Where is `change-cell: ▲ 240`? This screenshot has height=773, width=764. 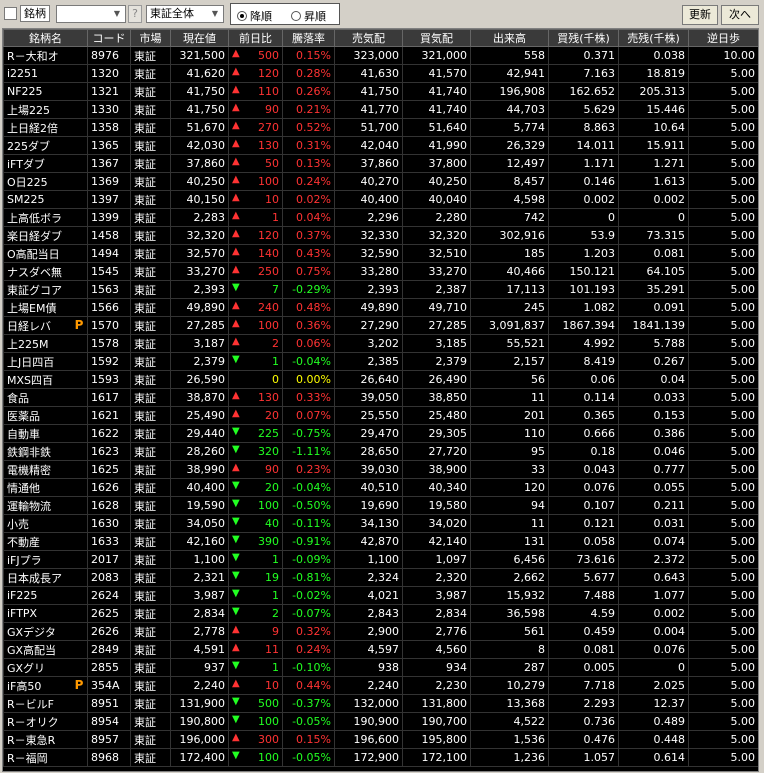 change-cell: ▲ 240 is located at coordinates (255, 307).